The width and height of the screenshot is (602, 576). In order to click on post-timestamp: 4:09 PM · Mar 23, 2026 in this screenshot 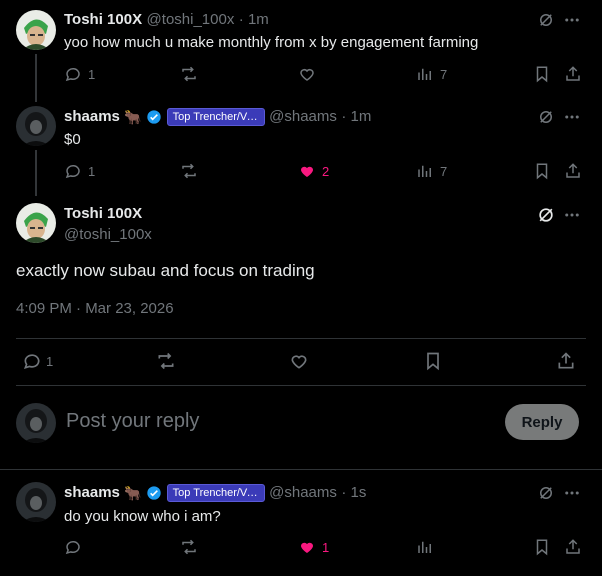, I will do `click(95, 308)`.